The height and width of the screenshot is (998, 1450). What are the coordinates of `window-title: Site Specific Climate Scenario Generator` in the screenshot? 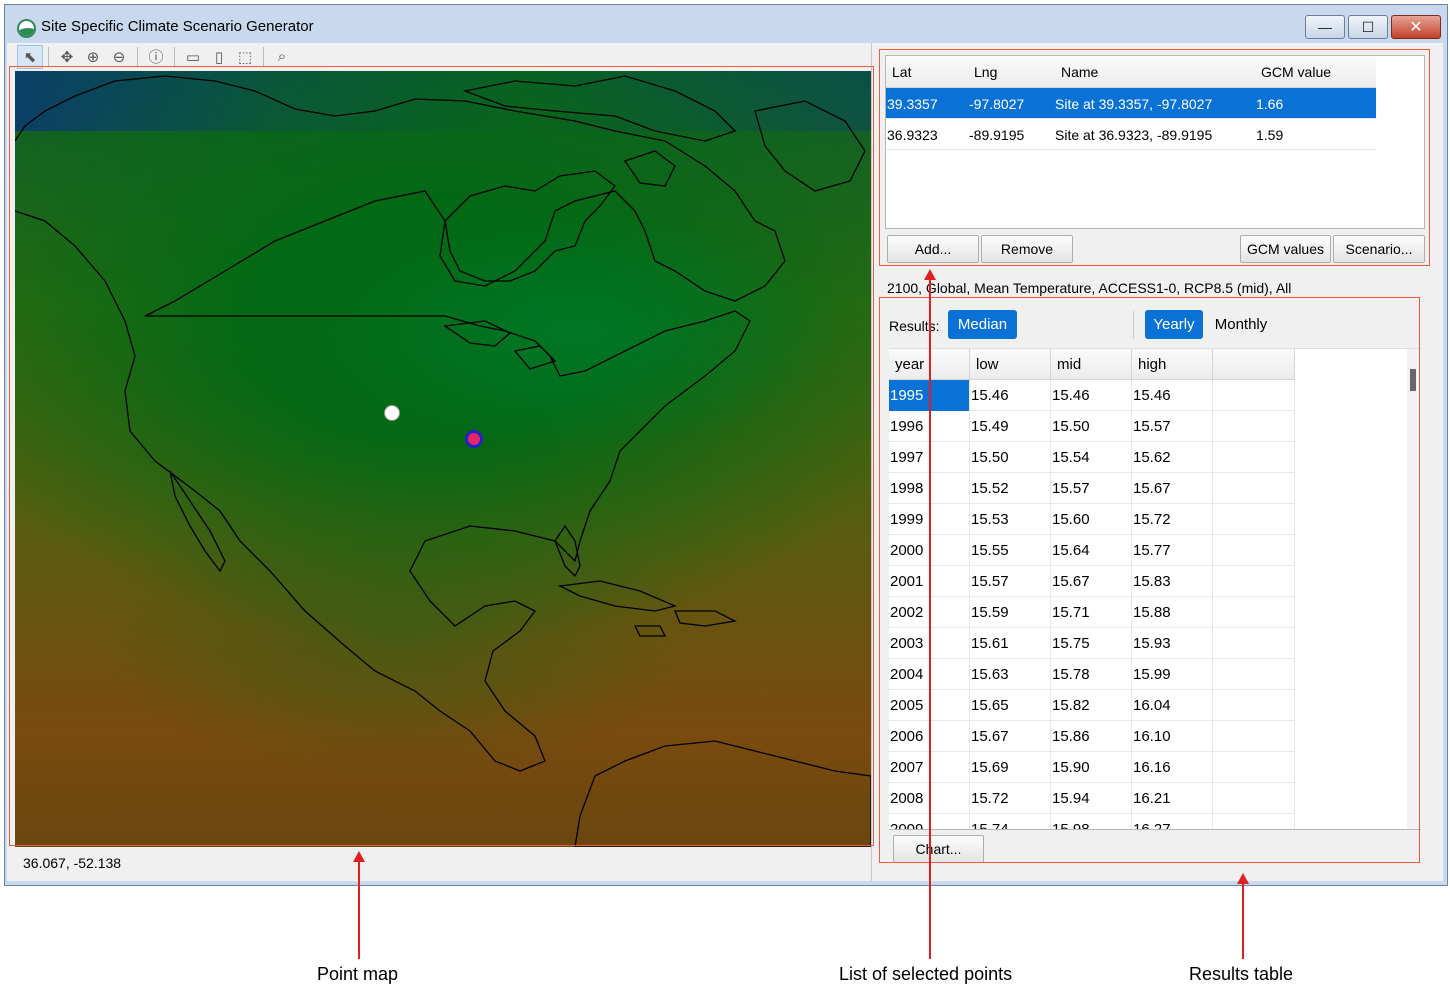 It's located at (177, 26).